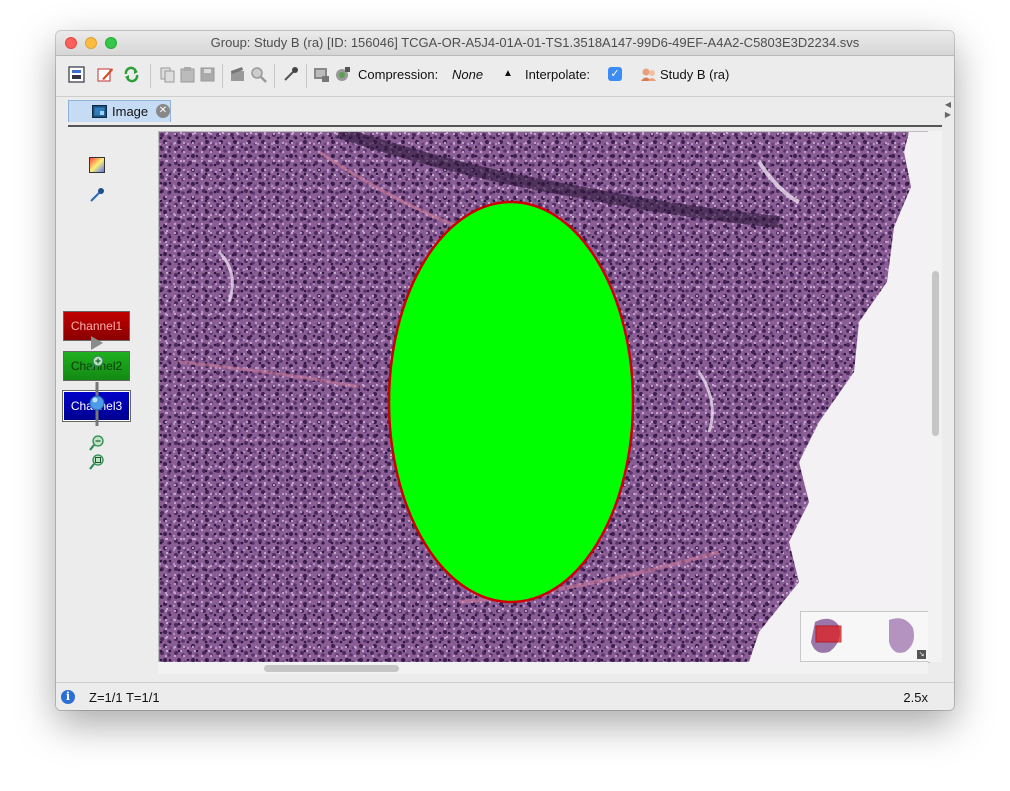  I want to click on compression-select: None, so click(467, 74).